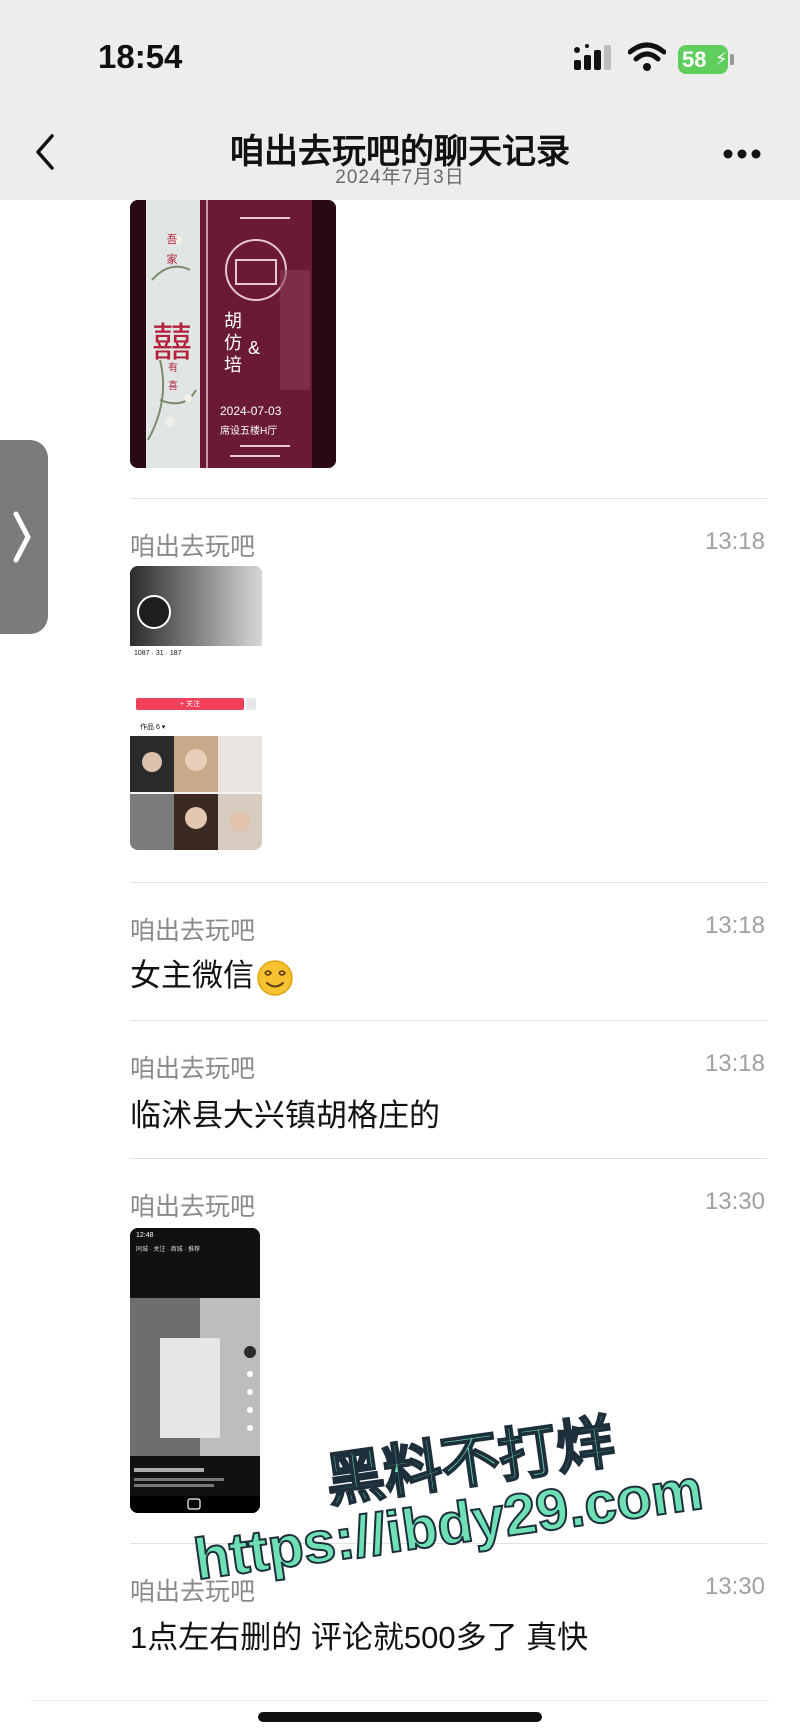 This screenshot has width=800, height=1735. What do you see at coordinates (173, 377) in the screenshot?
I see `wedding-joy-text: 有喜` at bounding box center [173, 377].